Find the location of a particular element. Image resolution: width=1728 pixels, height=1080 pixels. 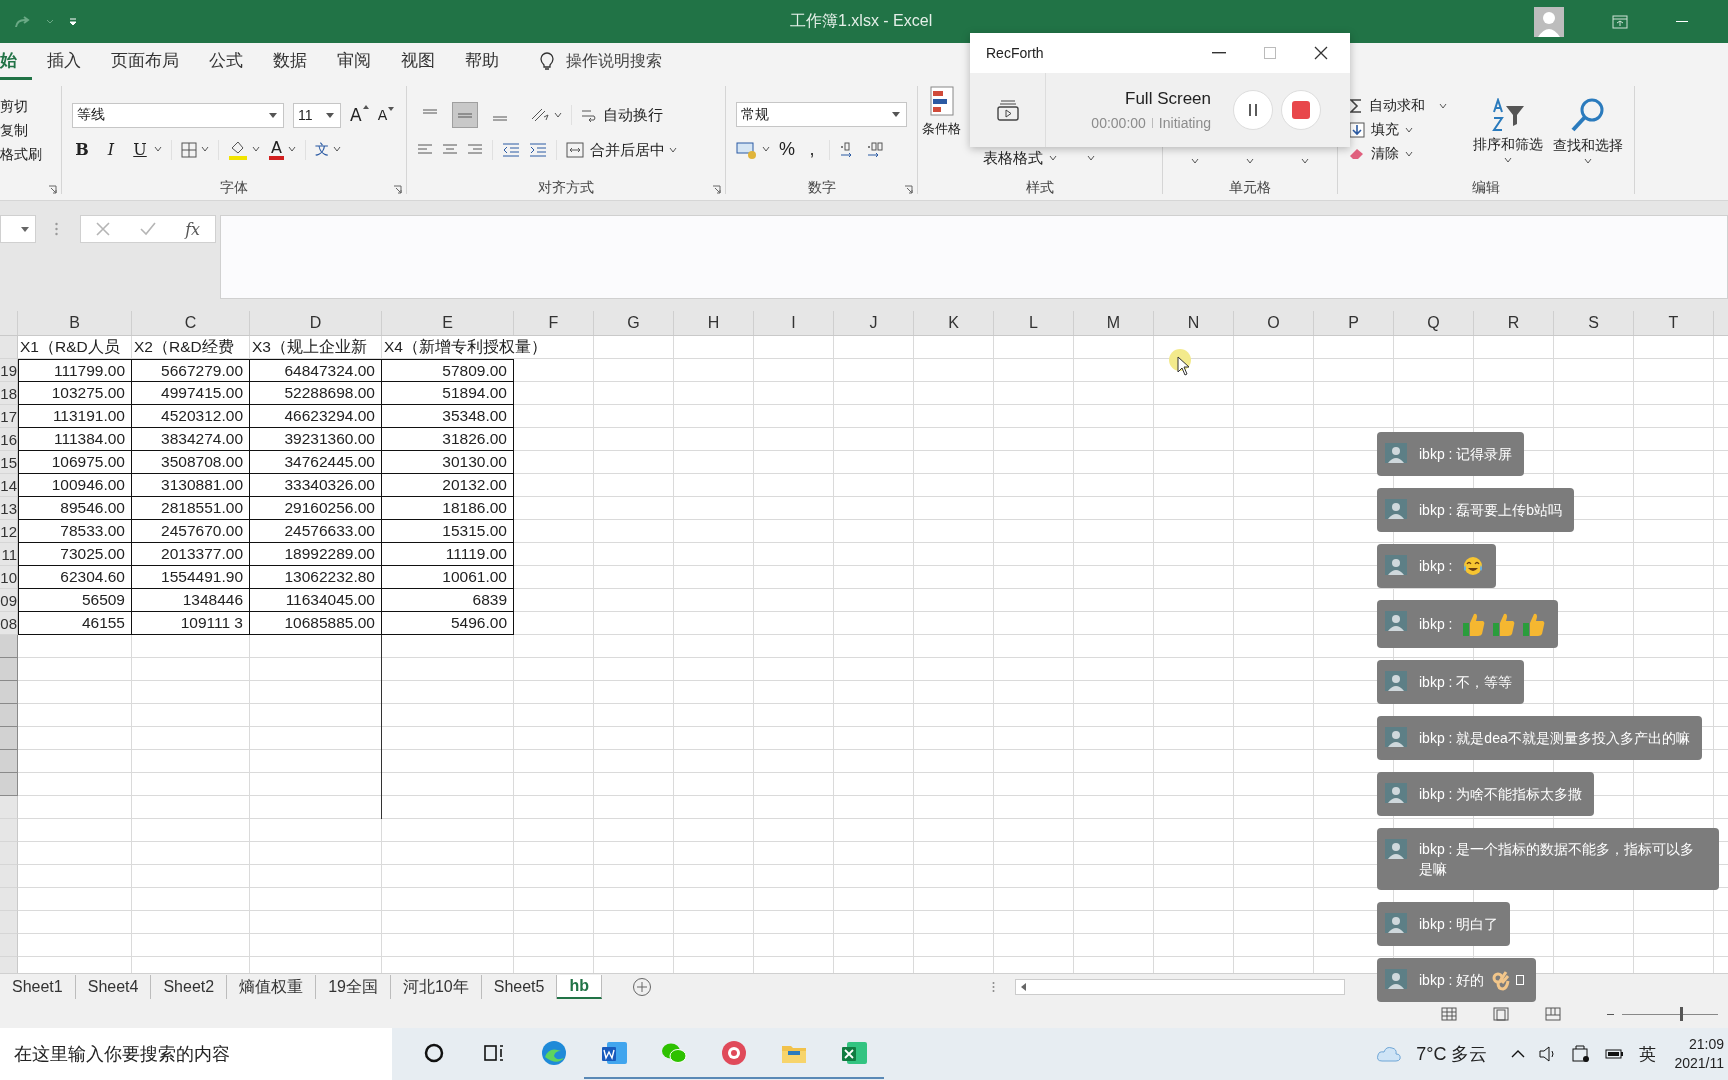

column-header: T is located at coordinates (1674, 323).